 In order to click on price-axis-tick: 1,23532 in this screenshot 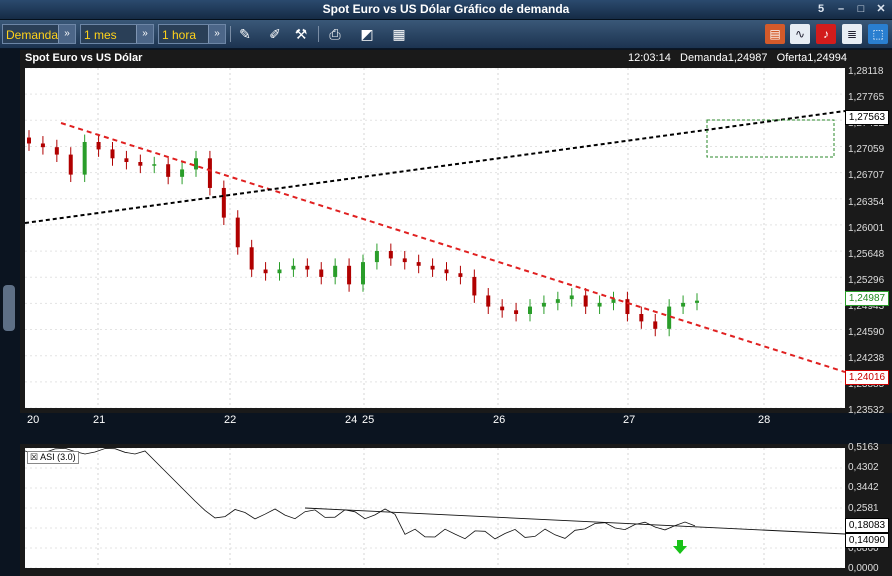, I will do `click(866, 411)`.